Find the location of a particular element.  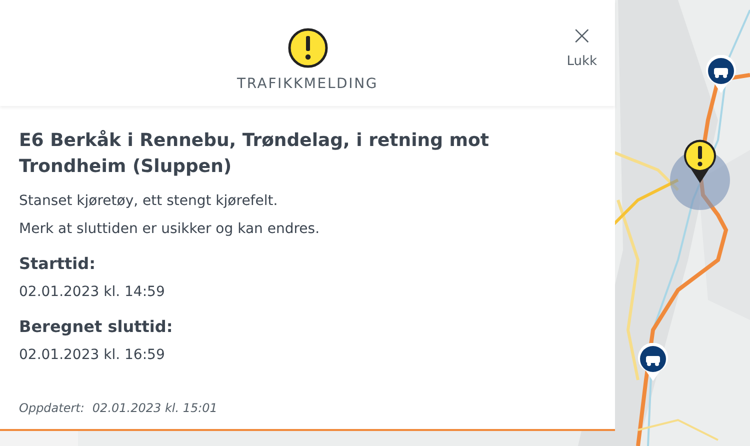

updated-time: 02.01.2023 kl. 15:01 is located at coordinates (155, 408).